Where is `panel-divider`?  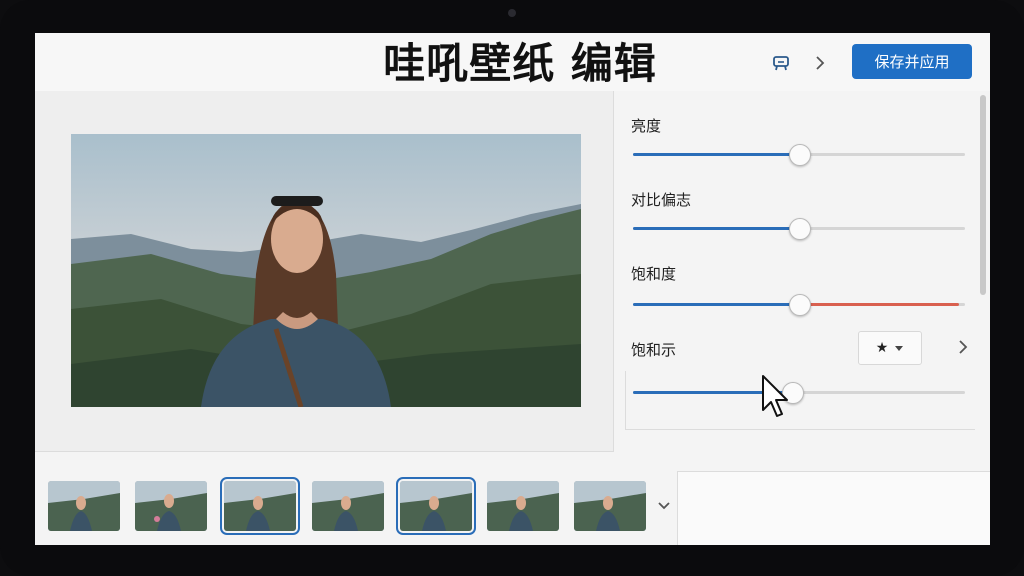 panel-divider is located at coordinates (625, 400).